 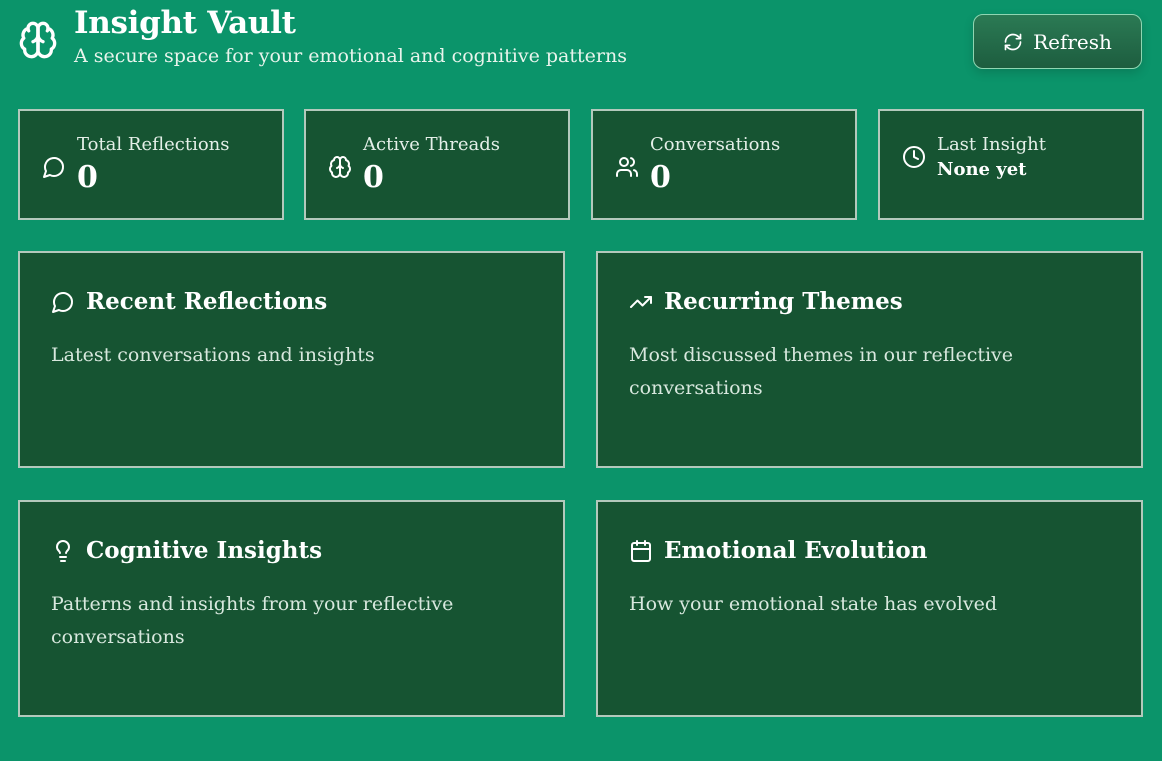 I want to click on card-title: Cognitive Insights, so click(x=204, y=550).